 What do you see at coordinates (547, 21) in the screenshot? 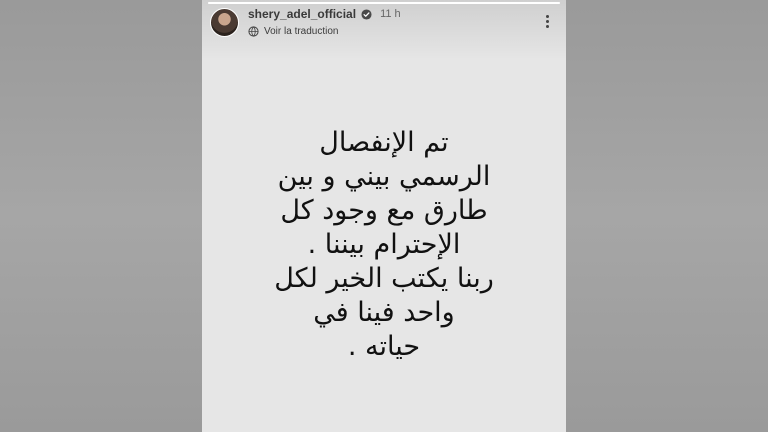
I see `more-options-button` at bounding box center [547, 21].